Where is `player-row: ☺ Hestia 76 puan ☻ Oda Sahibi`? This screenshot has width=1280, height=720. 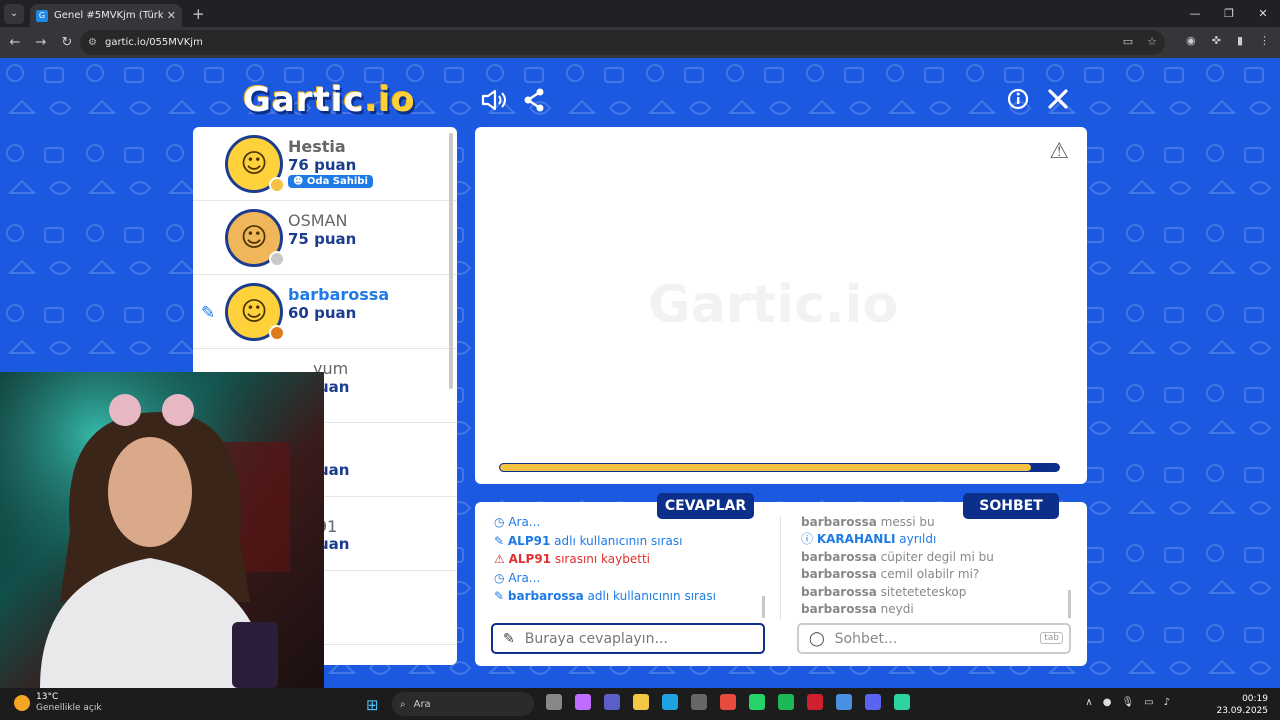 player-row: ☺ Hestia 76 puan ☻ Oda Sahibi is located at coordinates (325, 164).